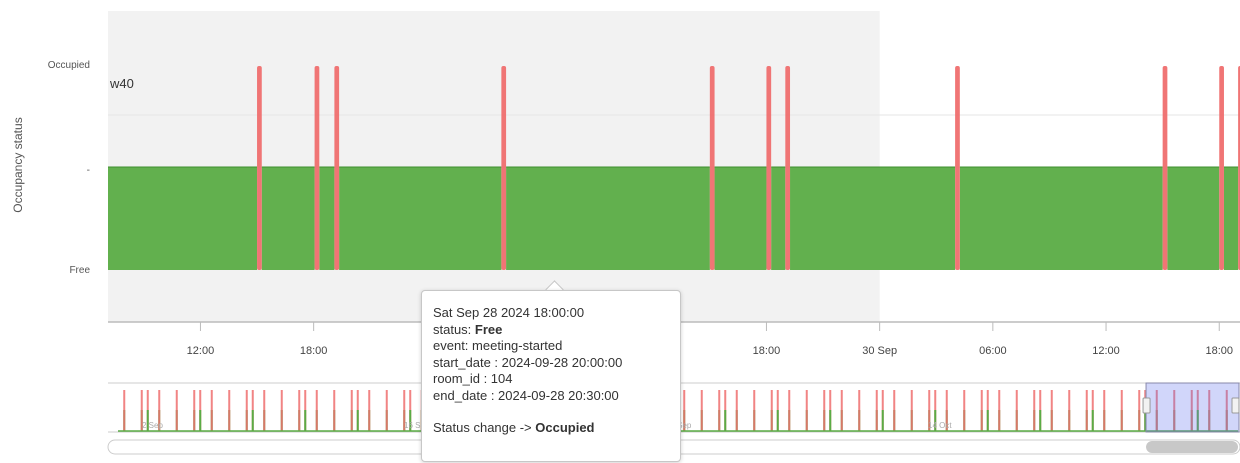 The height and width of the screenshot is (463, 1240). I want to click on y-tick-free: Free, so click(79, 270).